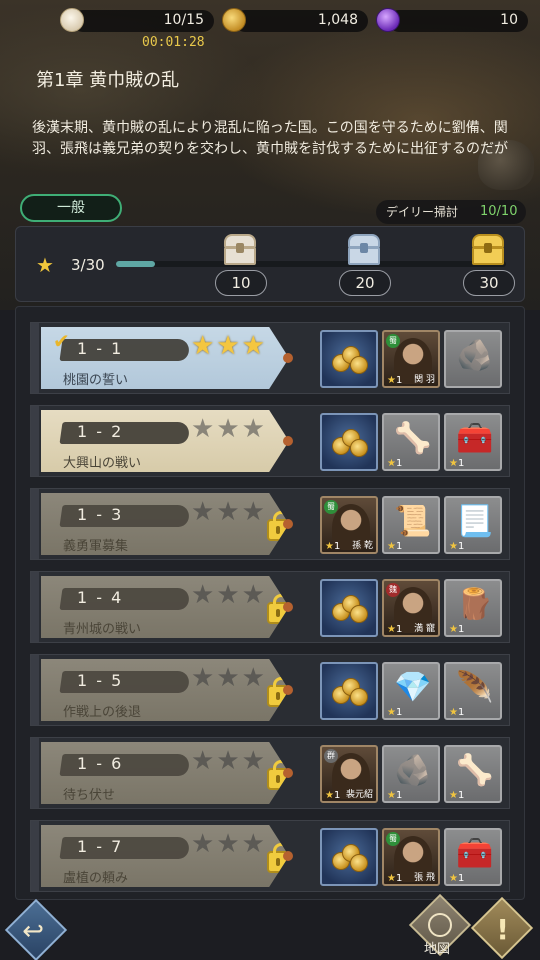  I want to click on stage-row: 1 - 6待ち伏せ★★★群裴元紹1🪨1🦴1, so click(270, 773).